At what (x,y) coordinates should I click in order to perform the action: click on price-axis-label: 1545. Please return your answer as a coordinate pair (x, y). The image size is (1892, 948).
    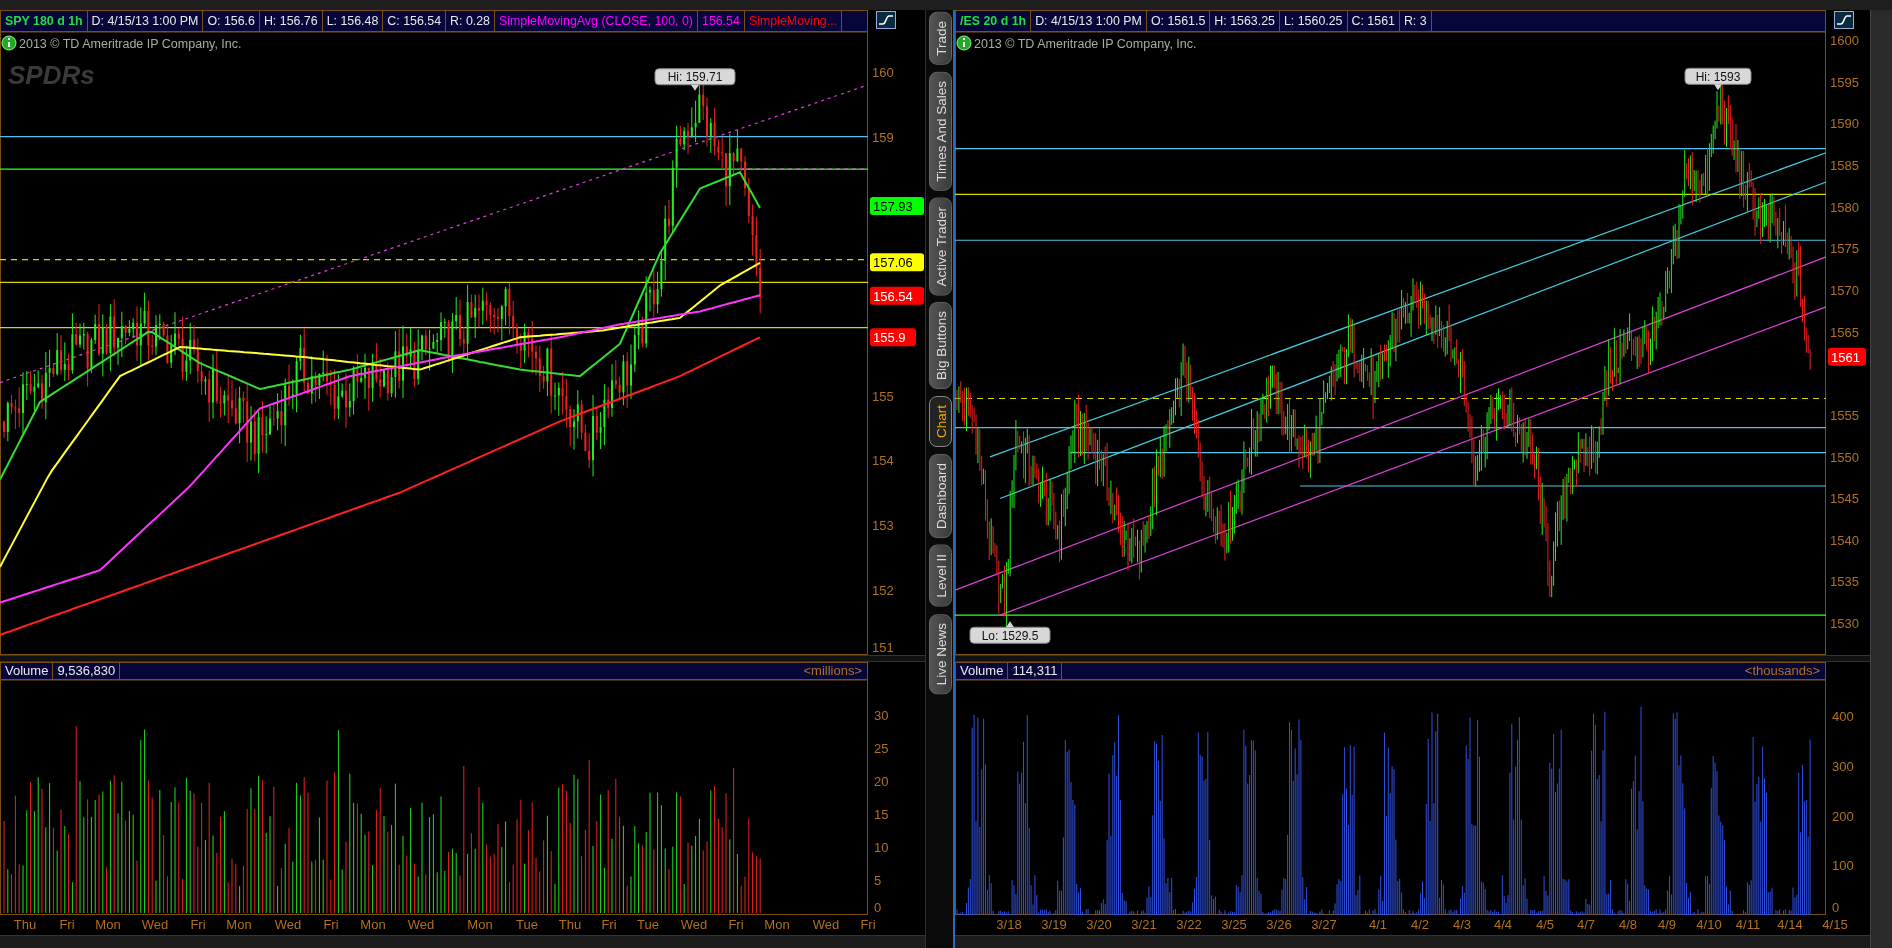
    Looking at the image, I should click on (1844, 499).